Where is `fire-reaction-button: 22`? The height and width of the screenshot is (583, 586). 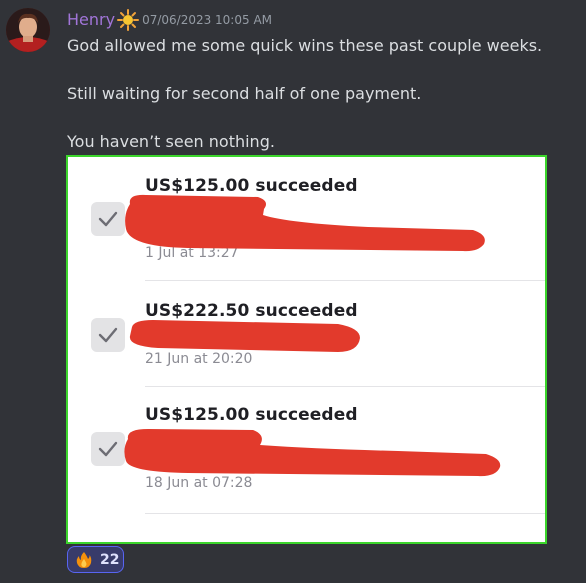
fire-reaction-button: 22 is located at coordinates (95, 559).